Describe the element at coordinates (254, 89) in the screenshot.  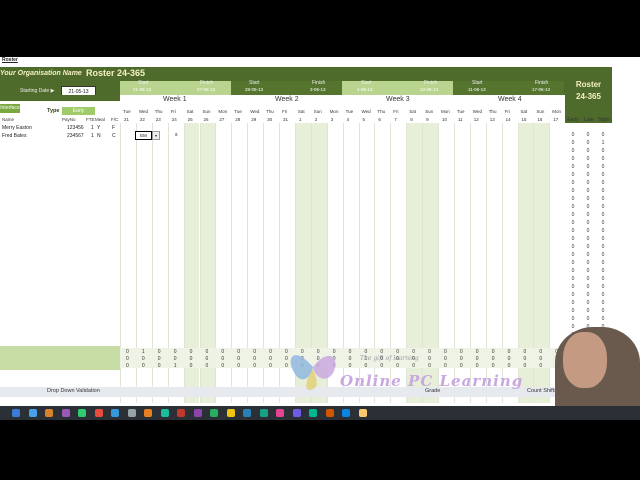
I see `week2-start-date: 28-05-13` at that location.